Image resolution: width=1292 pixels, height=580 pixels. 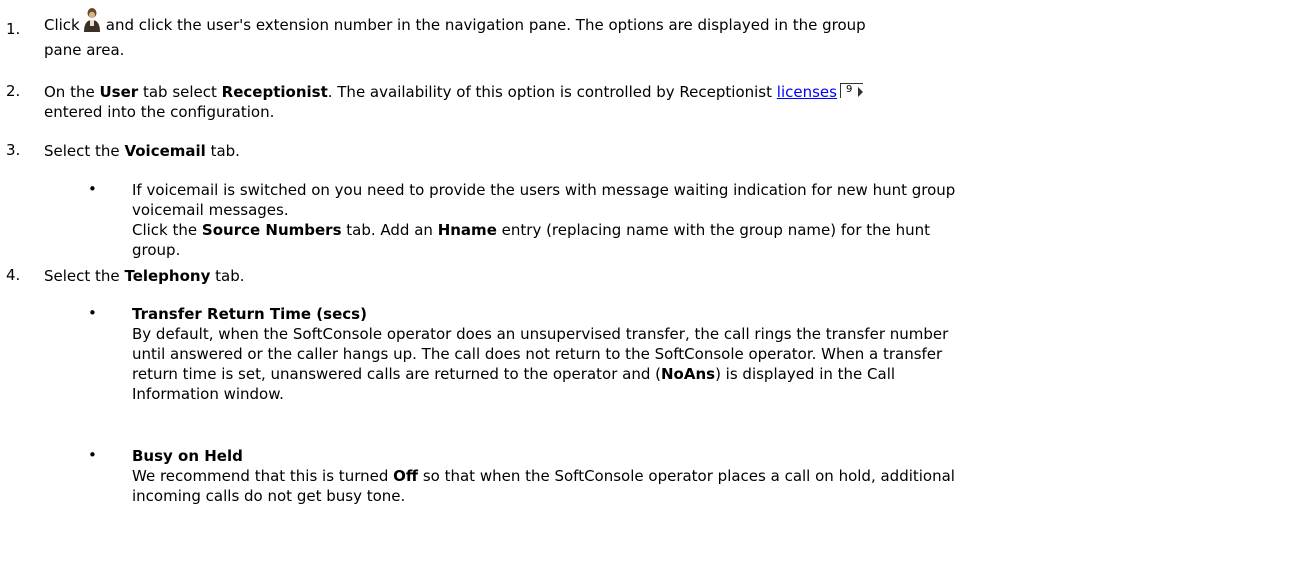 What do you see at coordinates (13, 91) in the screenshot?
I see `step-number: 2.` at bounding box center [13, 91].